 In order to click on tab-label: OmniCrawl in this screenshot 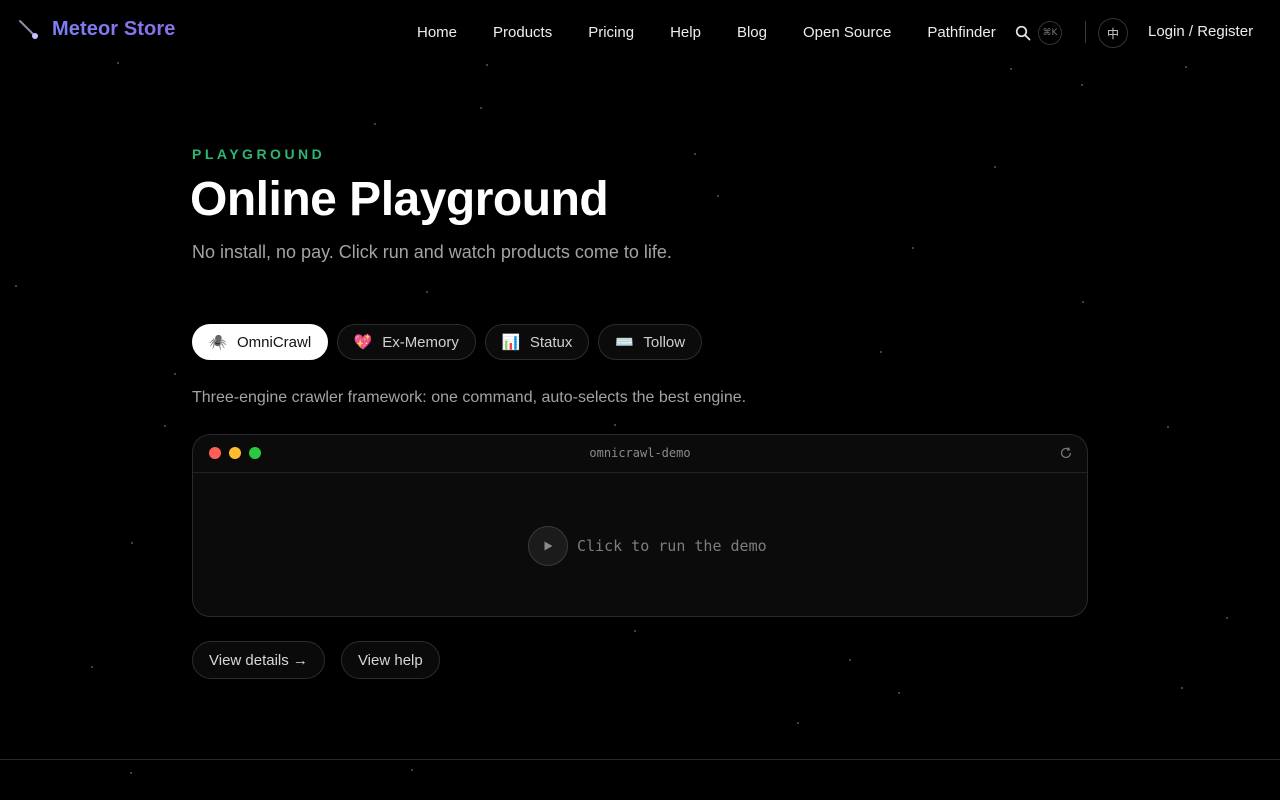, I will do `click(274, 342)`.